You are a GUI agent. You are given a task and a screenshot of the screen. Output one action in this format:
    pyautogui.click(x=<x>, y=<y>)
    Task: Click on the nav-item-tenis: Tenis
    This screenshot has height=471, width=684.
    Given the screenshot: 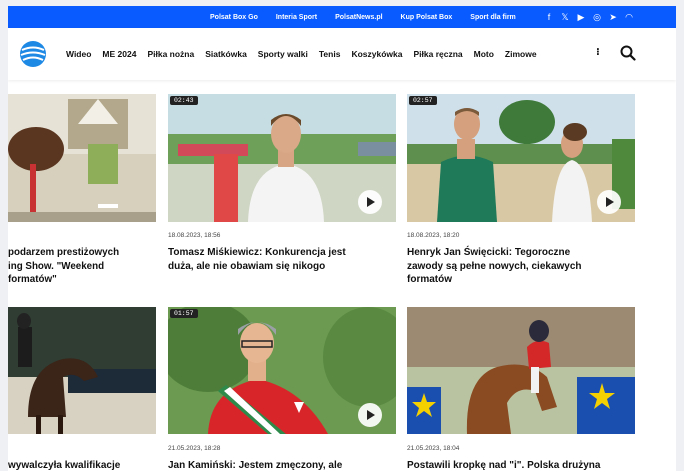 What is the action you would take?
    pyautogui.click(x=330, y=54)
    